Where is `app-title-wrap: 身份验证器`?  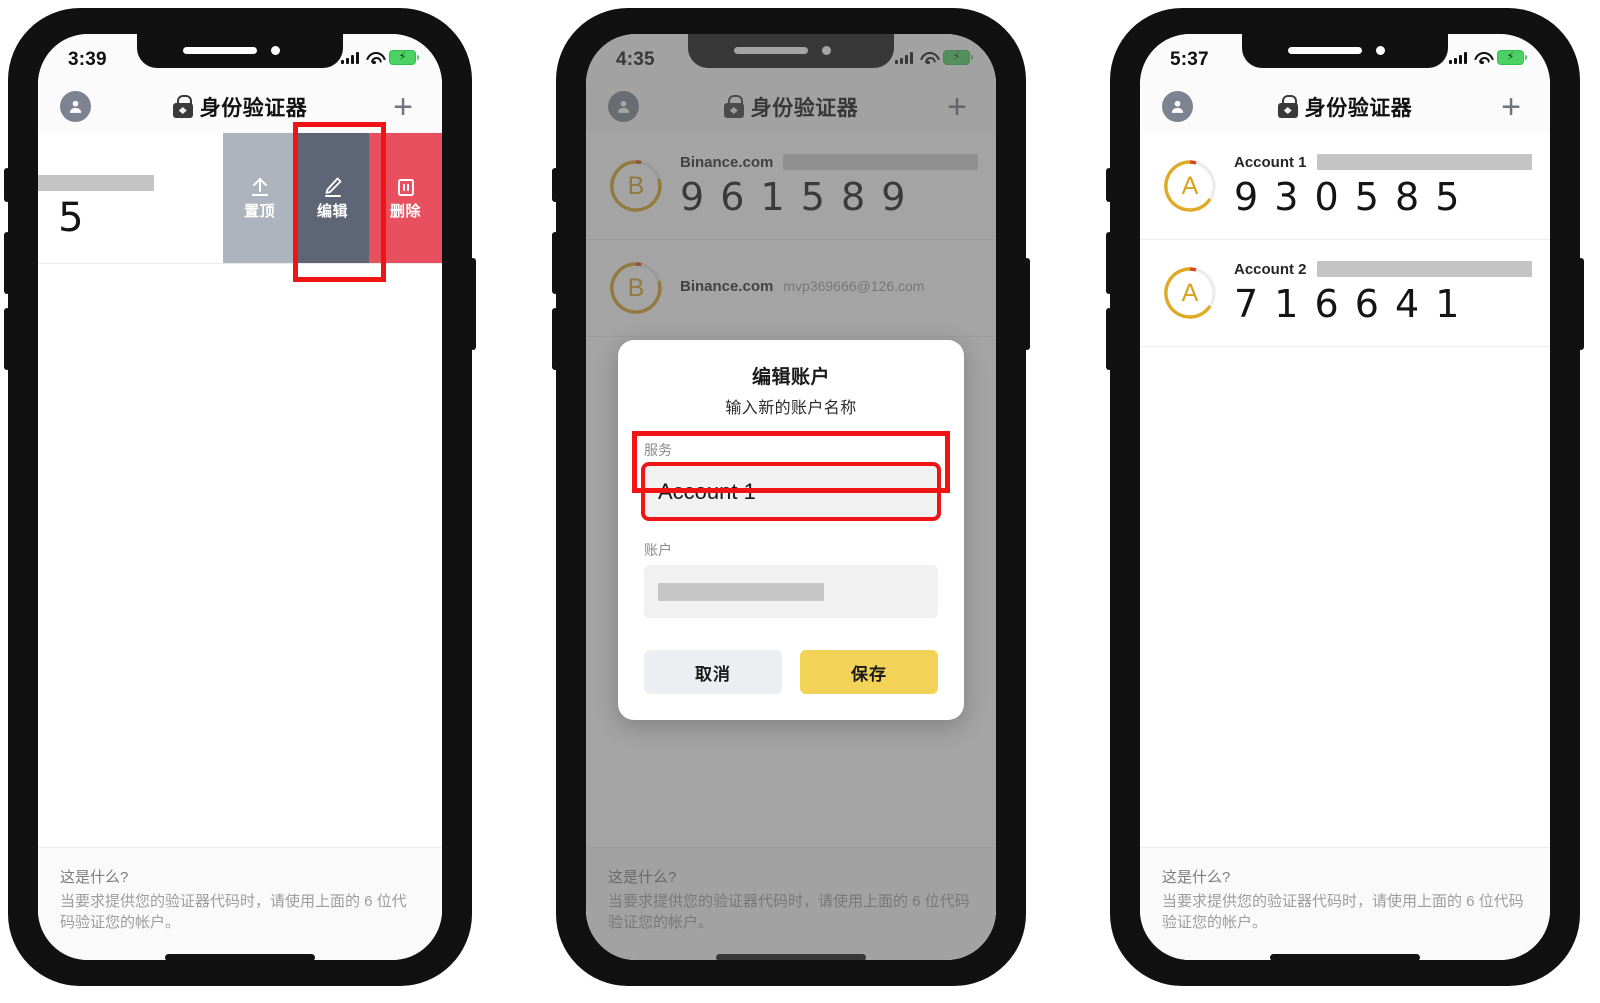
app-title-wrap: 身份验证器 is located at coordinates (1345, 106).